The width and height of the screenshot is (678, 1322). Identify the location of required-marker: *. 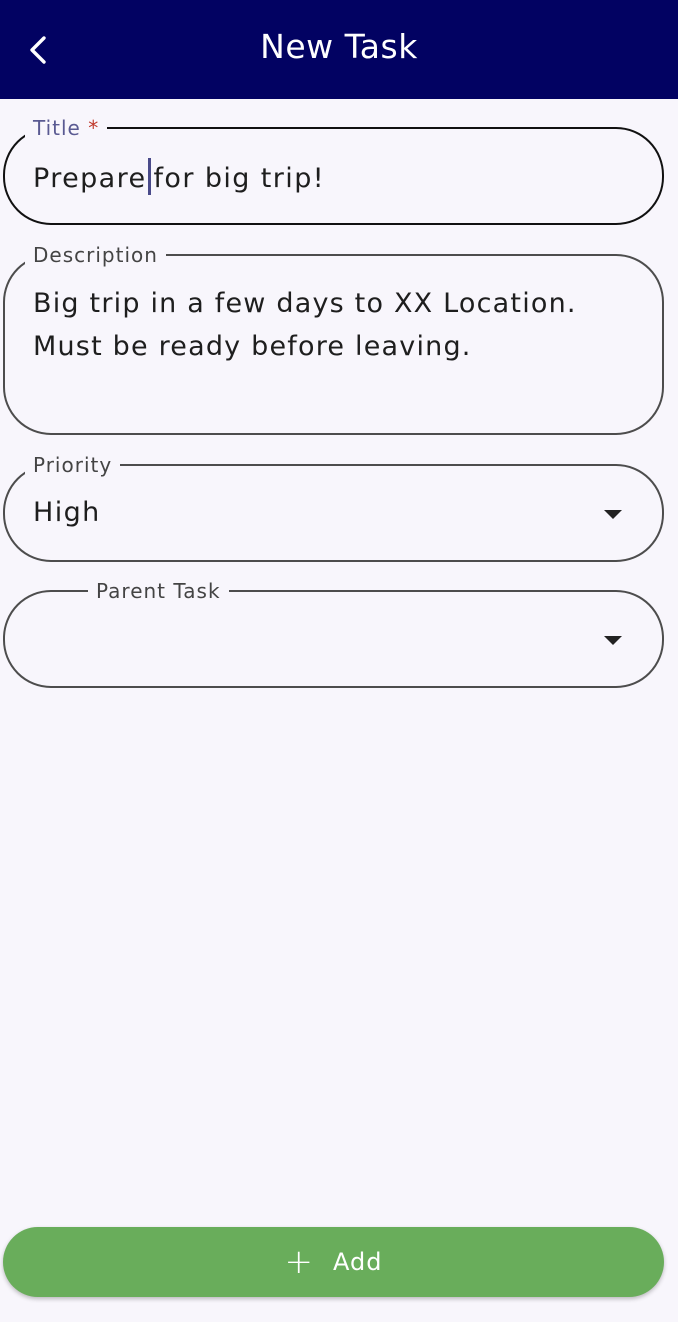
(94, 128).